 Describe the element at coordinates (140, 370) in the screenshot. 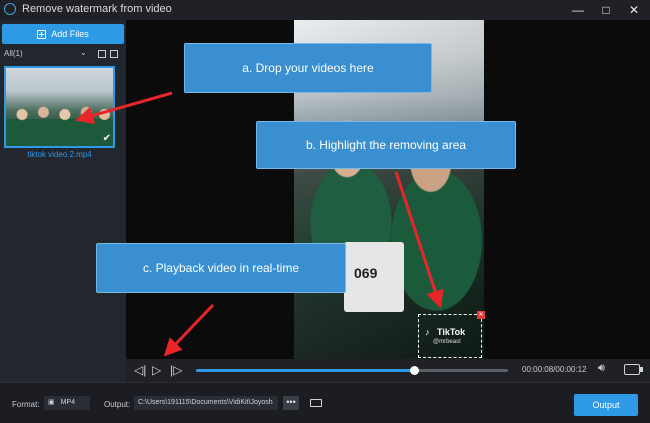

I see `prev-frame-icon: ◁|` at that location.